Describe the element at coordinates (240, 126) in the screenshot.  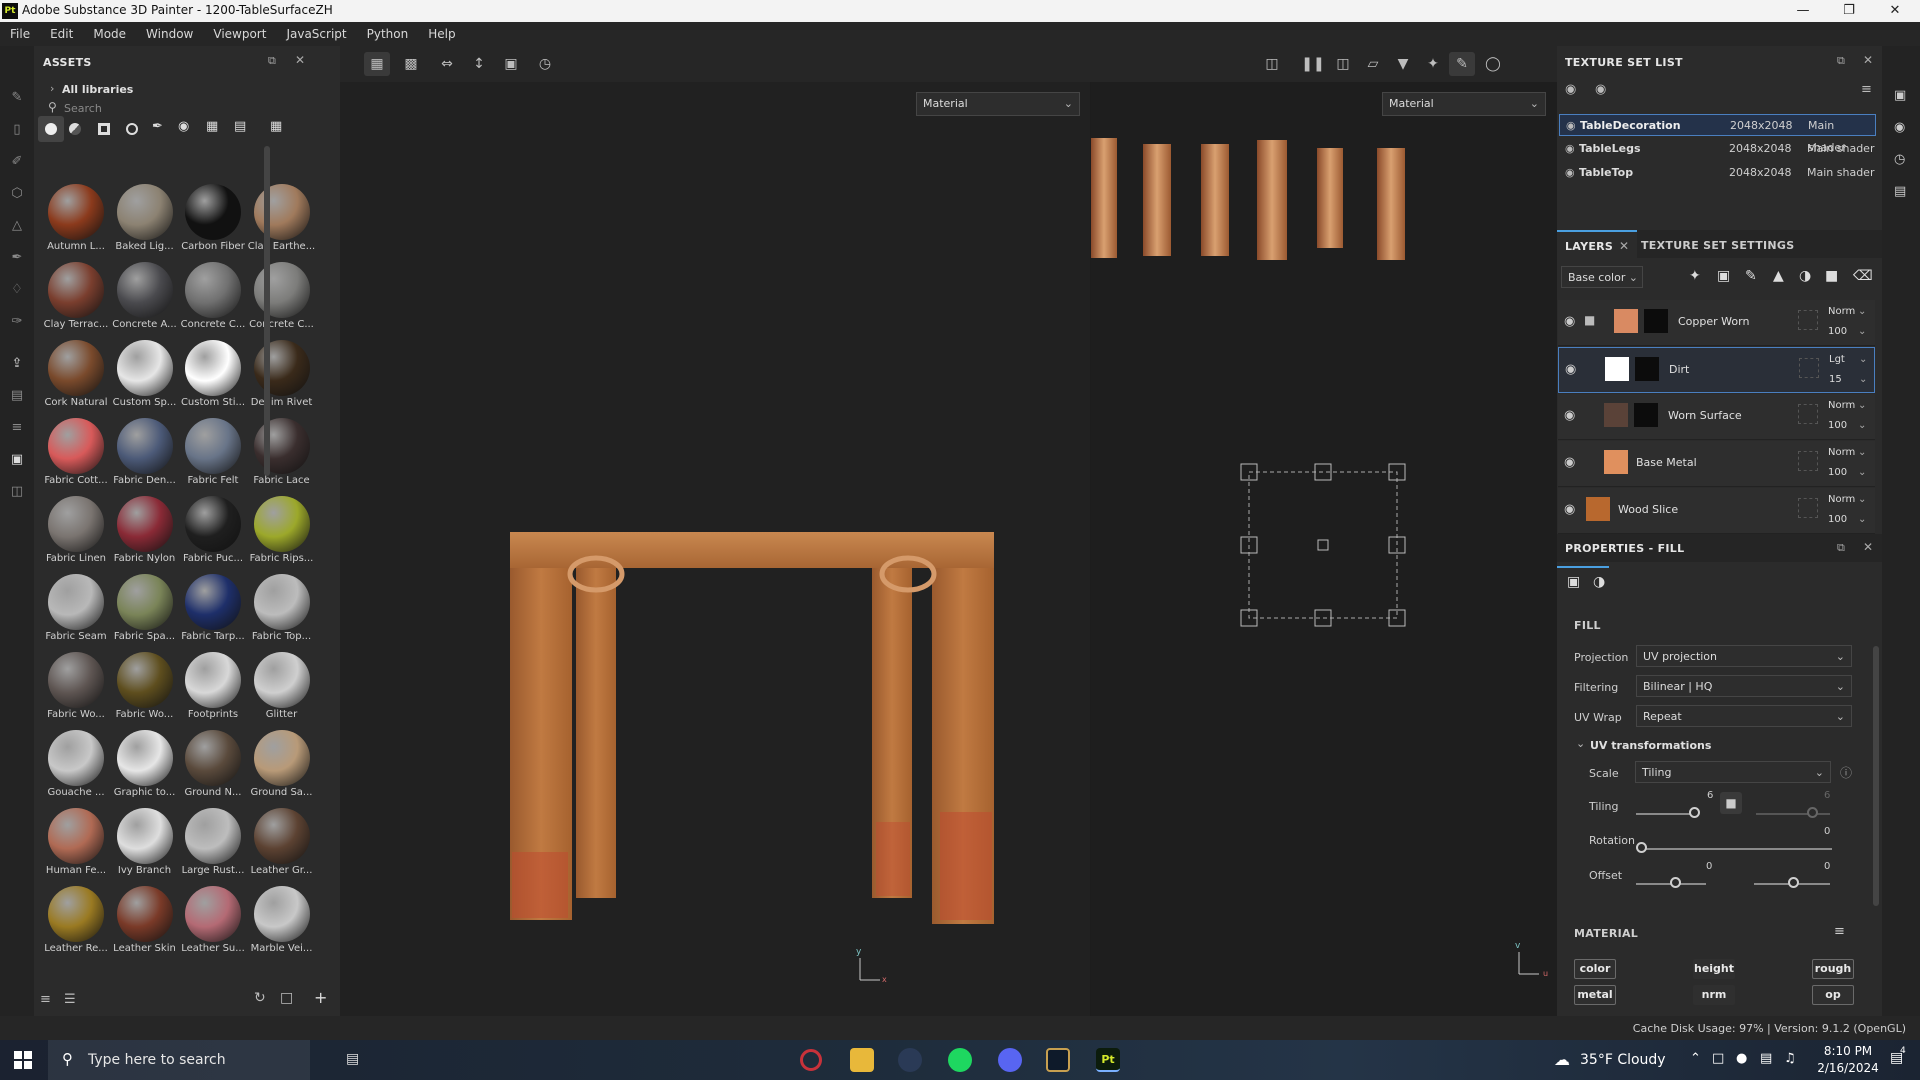
I see `environment-icon: ▤` at that location.